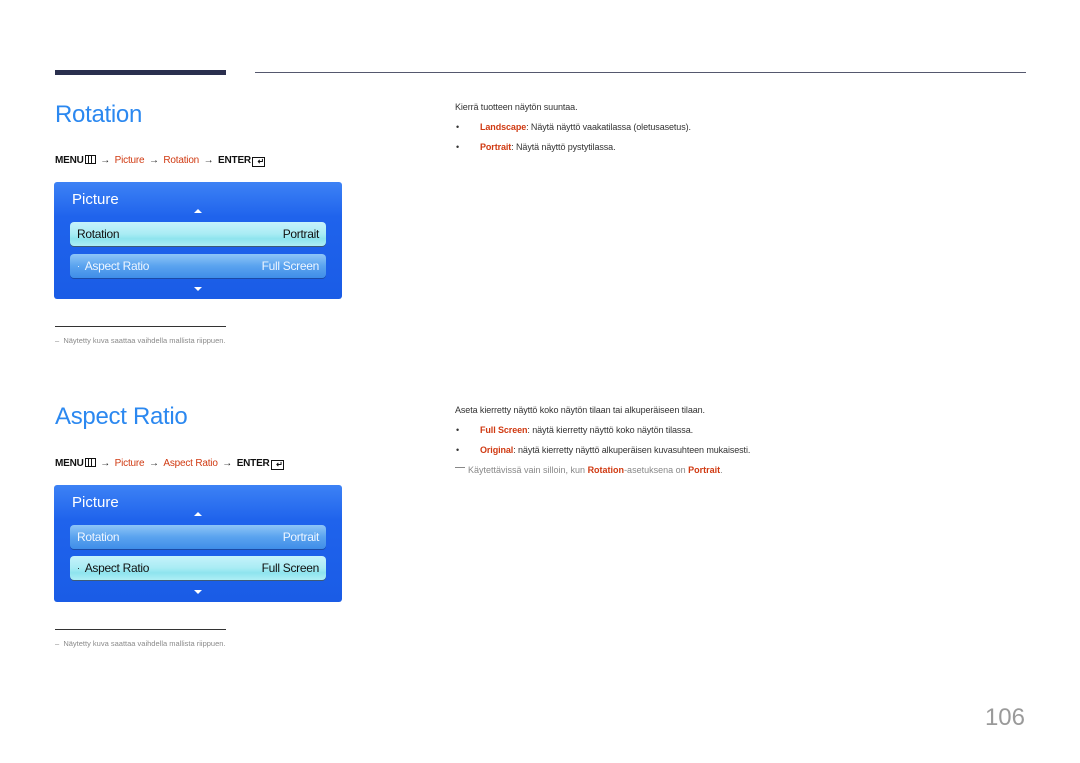 This screenshot has width=1080, height=763. Describe the element at coordinates (181, 160) in the screenshot. I see `menu-path-step-rotation: Rotation` at that location.